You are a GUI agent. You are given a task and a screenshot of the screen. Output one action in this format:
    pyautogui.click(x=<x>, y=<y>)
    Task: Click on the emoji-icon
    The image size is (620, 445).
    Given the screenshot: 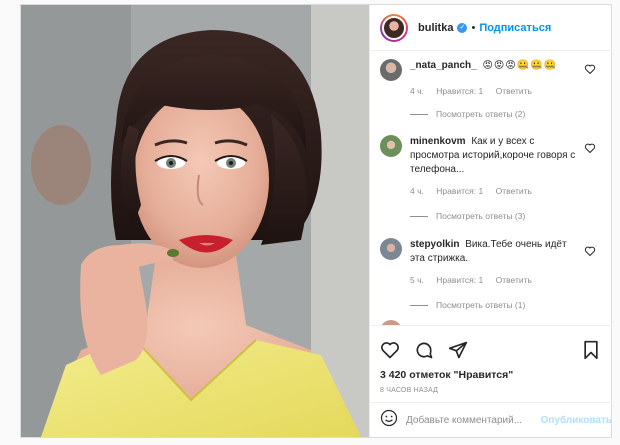 What is the action you would take?
    pyautogui.click(x=389, y=420)
    